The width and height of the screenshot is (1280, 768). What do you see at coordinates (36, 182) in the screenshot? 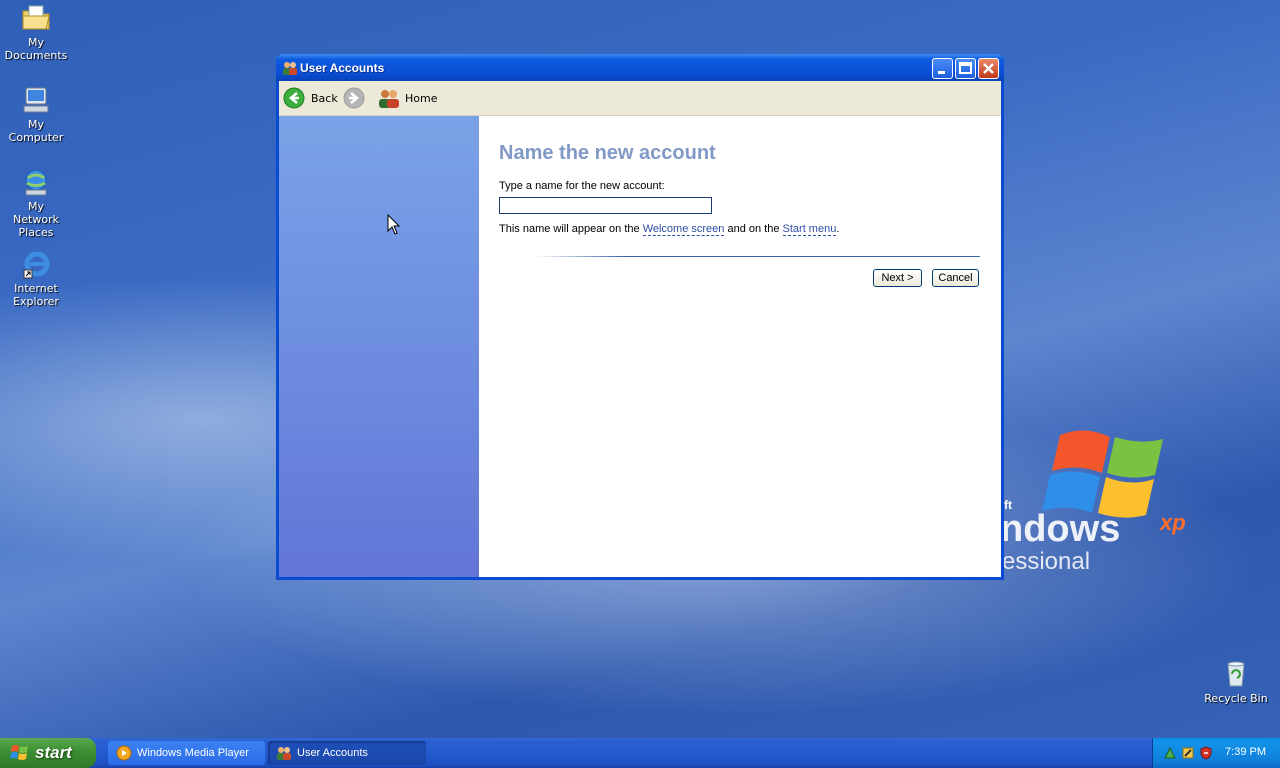
I see `network-icon` at bounding box center [36, 182].